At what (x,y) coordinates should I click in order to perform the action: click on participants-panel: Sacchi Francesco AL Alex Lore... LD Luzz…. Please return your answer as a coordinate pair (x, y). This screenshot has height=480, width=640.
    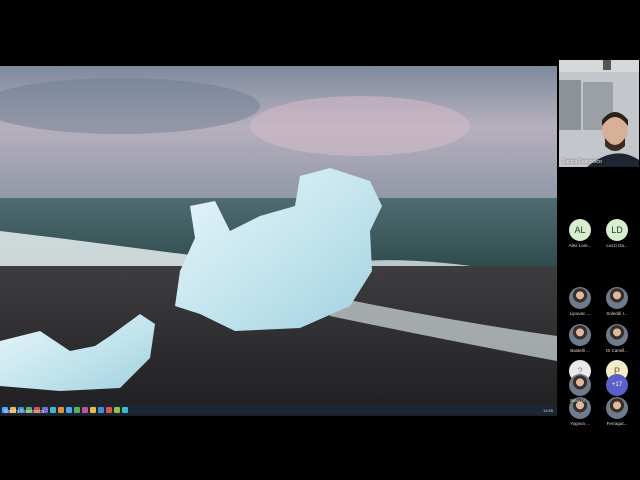
    Looking at the image, I should click on (598, 243).